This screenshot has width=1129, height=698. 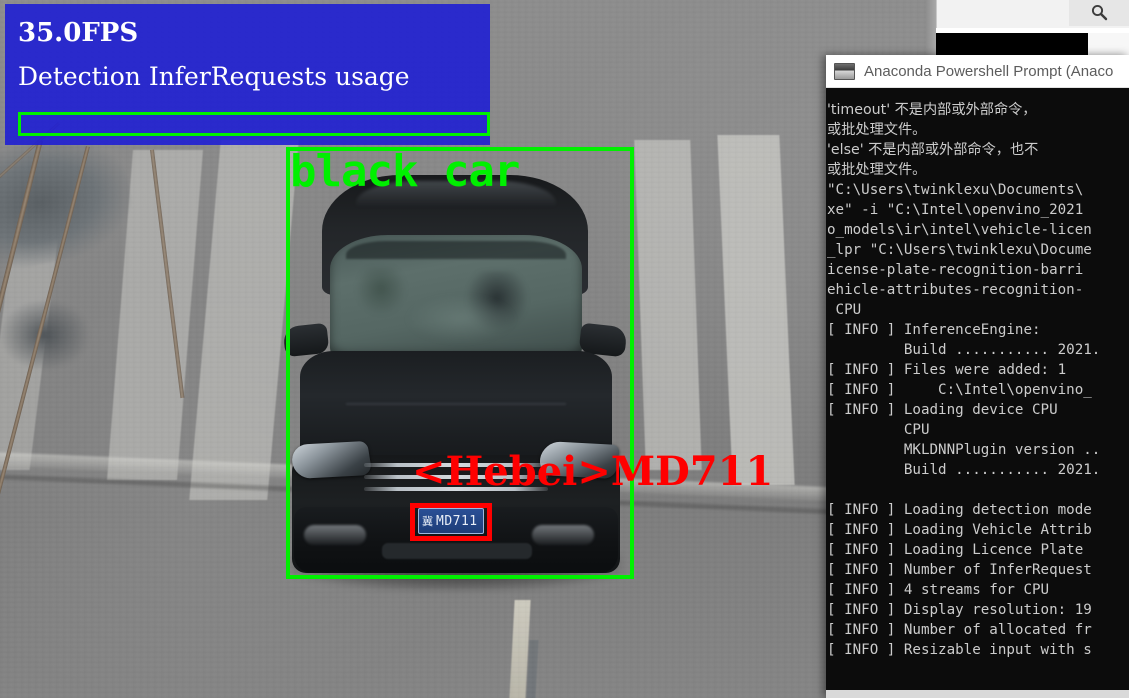 What do you see at coordinates (78, 33) in the screenshot?
I see `fps-readout: 35.0FPS` at bounding box center [78, 33].